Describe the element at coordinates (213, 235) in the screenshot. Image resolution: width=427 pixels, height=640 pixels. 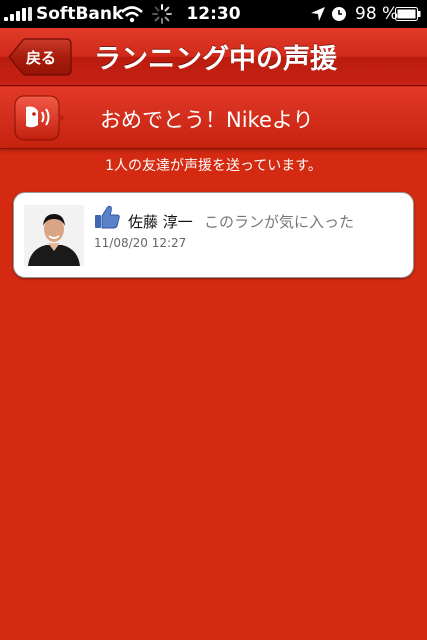
I see `cheer-card: 佐藤 淳一 このランが気に入った 11/08/20 12:27` at that location.